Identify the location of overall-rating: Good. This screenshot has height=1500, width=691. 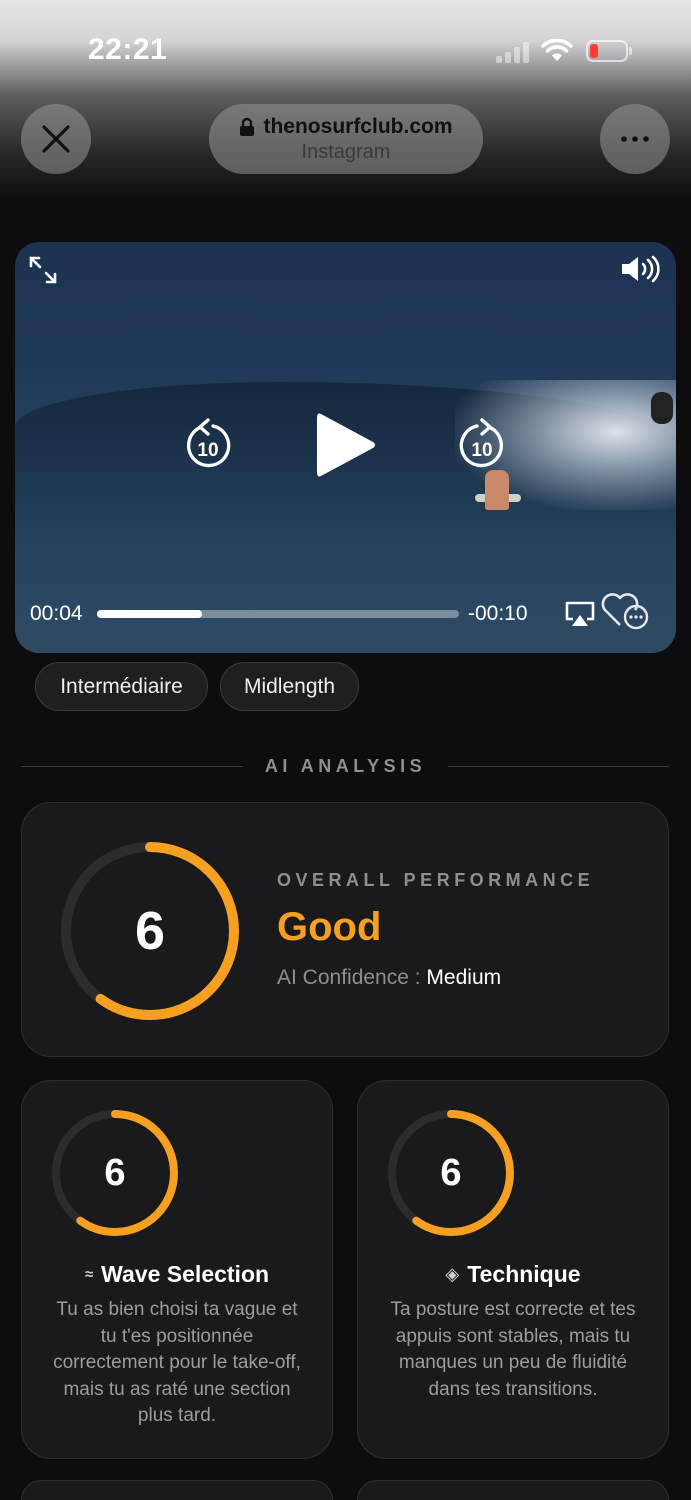
(329, 927).